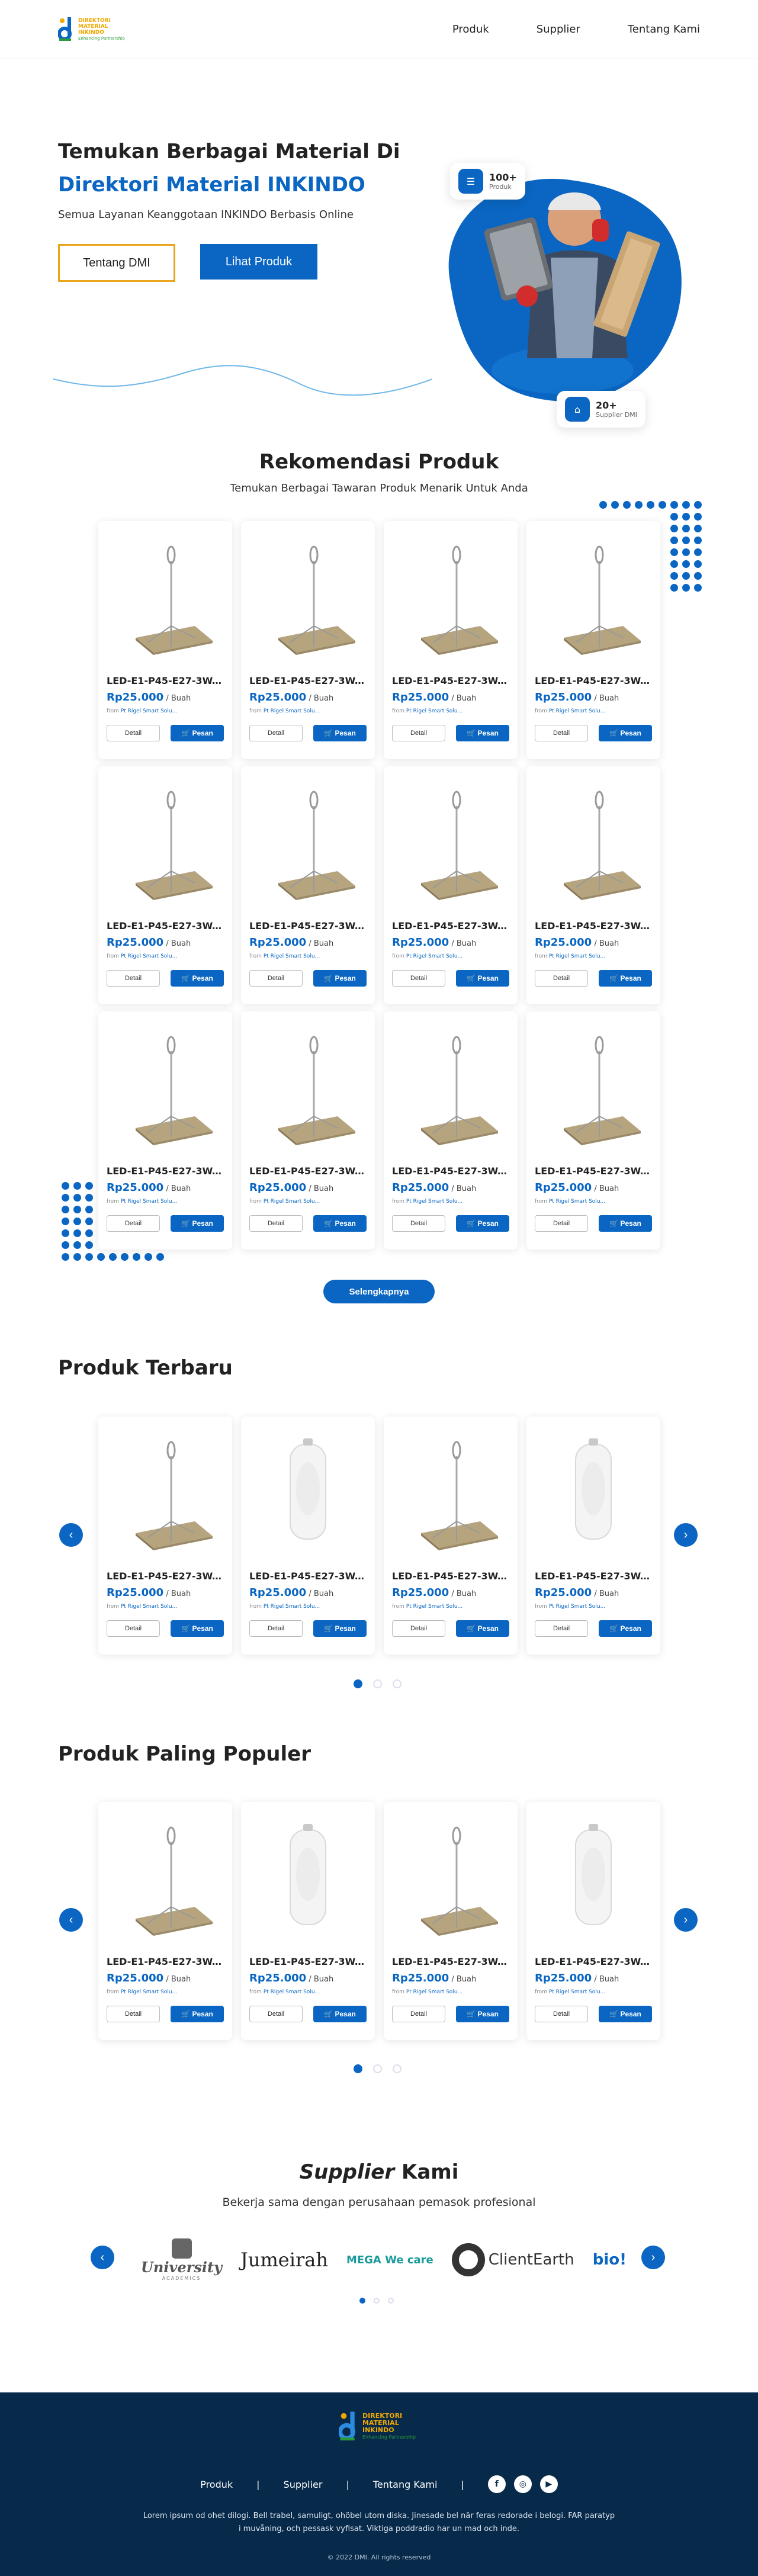 Image resolution: width=758 pixels, height=2576 pixels. Describe the element at coordinates (389, 2260) in the screenshot. I see `supplier-logo-mega: MEGA We care` at that location.